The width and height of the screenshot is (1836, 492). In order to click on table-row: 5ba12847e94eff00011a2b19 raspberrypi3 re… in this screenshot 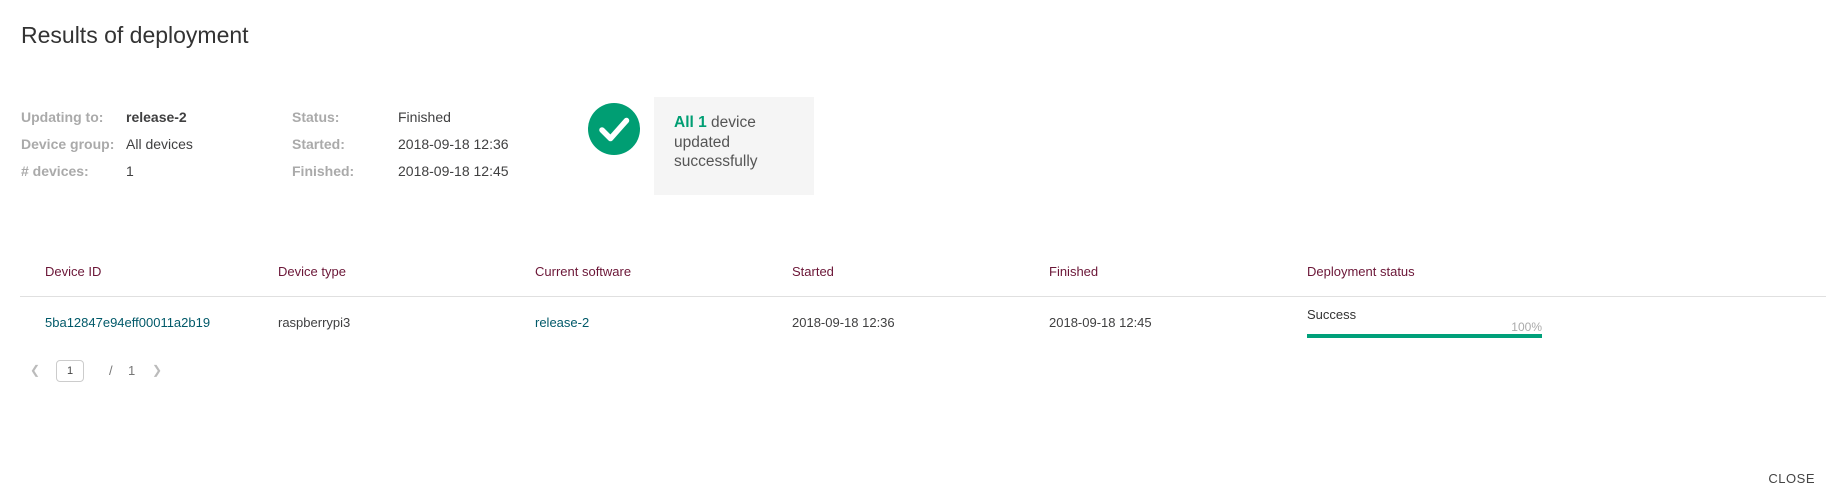, I will do `click(923, 322)`.